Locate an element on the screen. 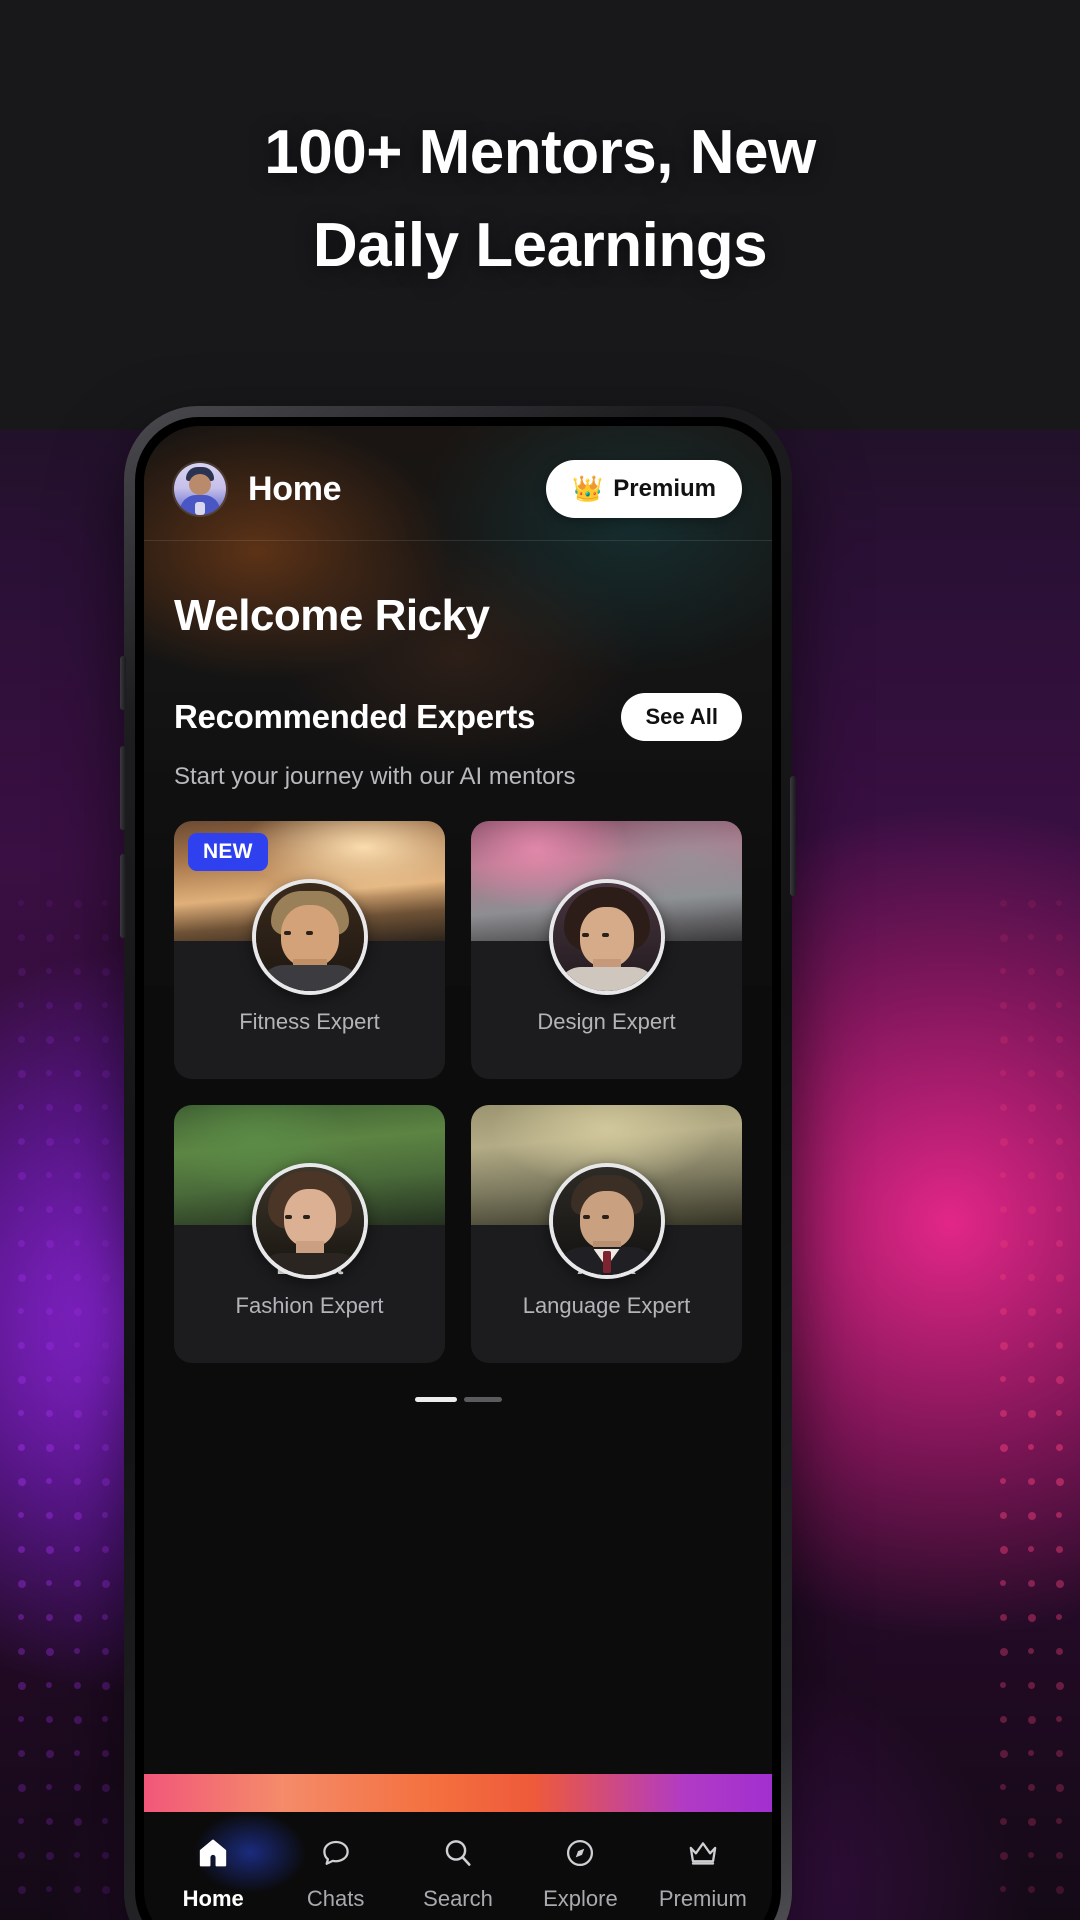 The image size is (1080, 1920). headline-line-1: 100+ Mentors, New is located at coordinates (540, 152).